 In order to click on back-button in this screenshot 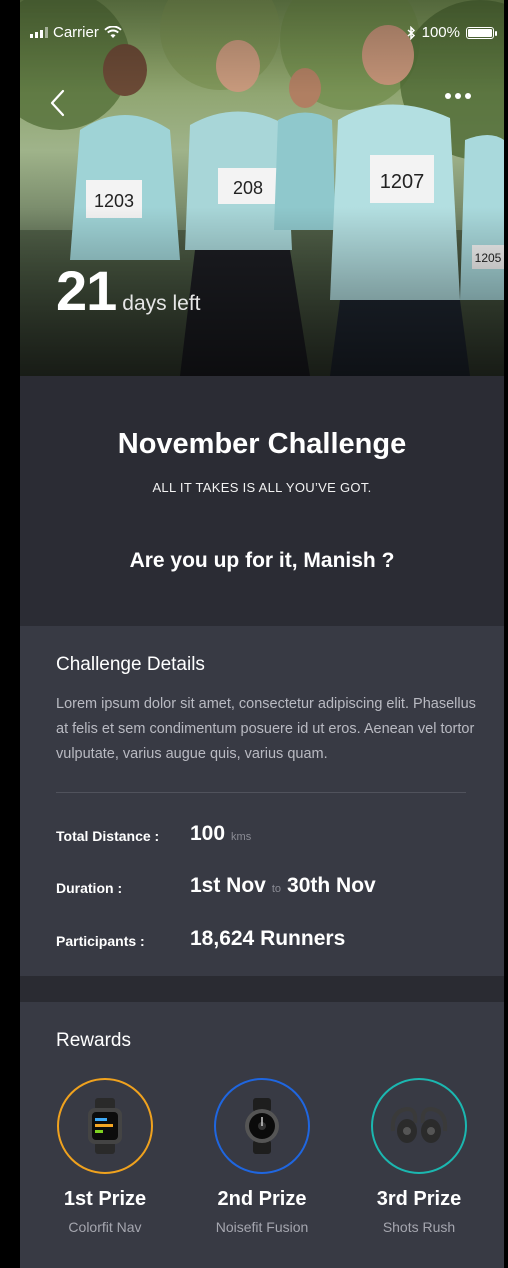, I will do `click(58, 103)`.